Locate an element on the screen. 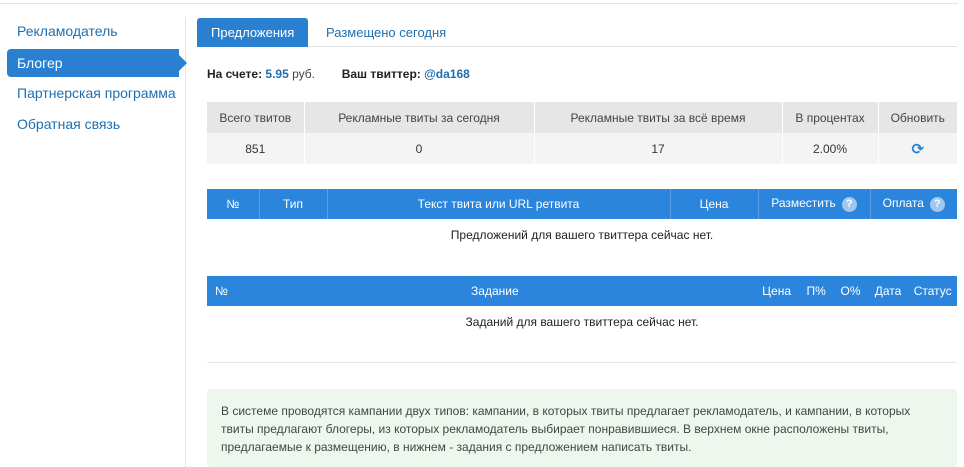 This screenshot has height=467, width=964. offers-header-type: Тип is located at coordinates (293, 204).